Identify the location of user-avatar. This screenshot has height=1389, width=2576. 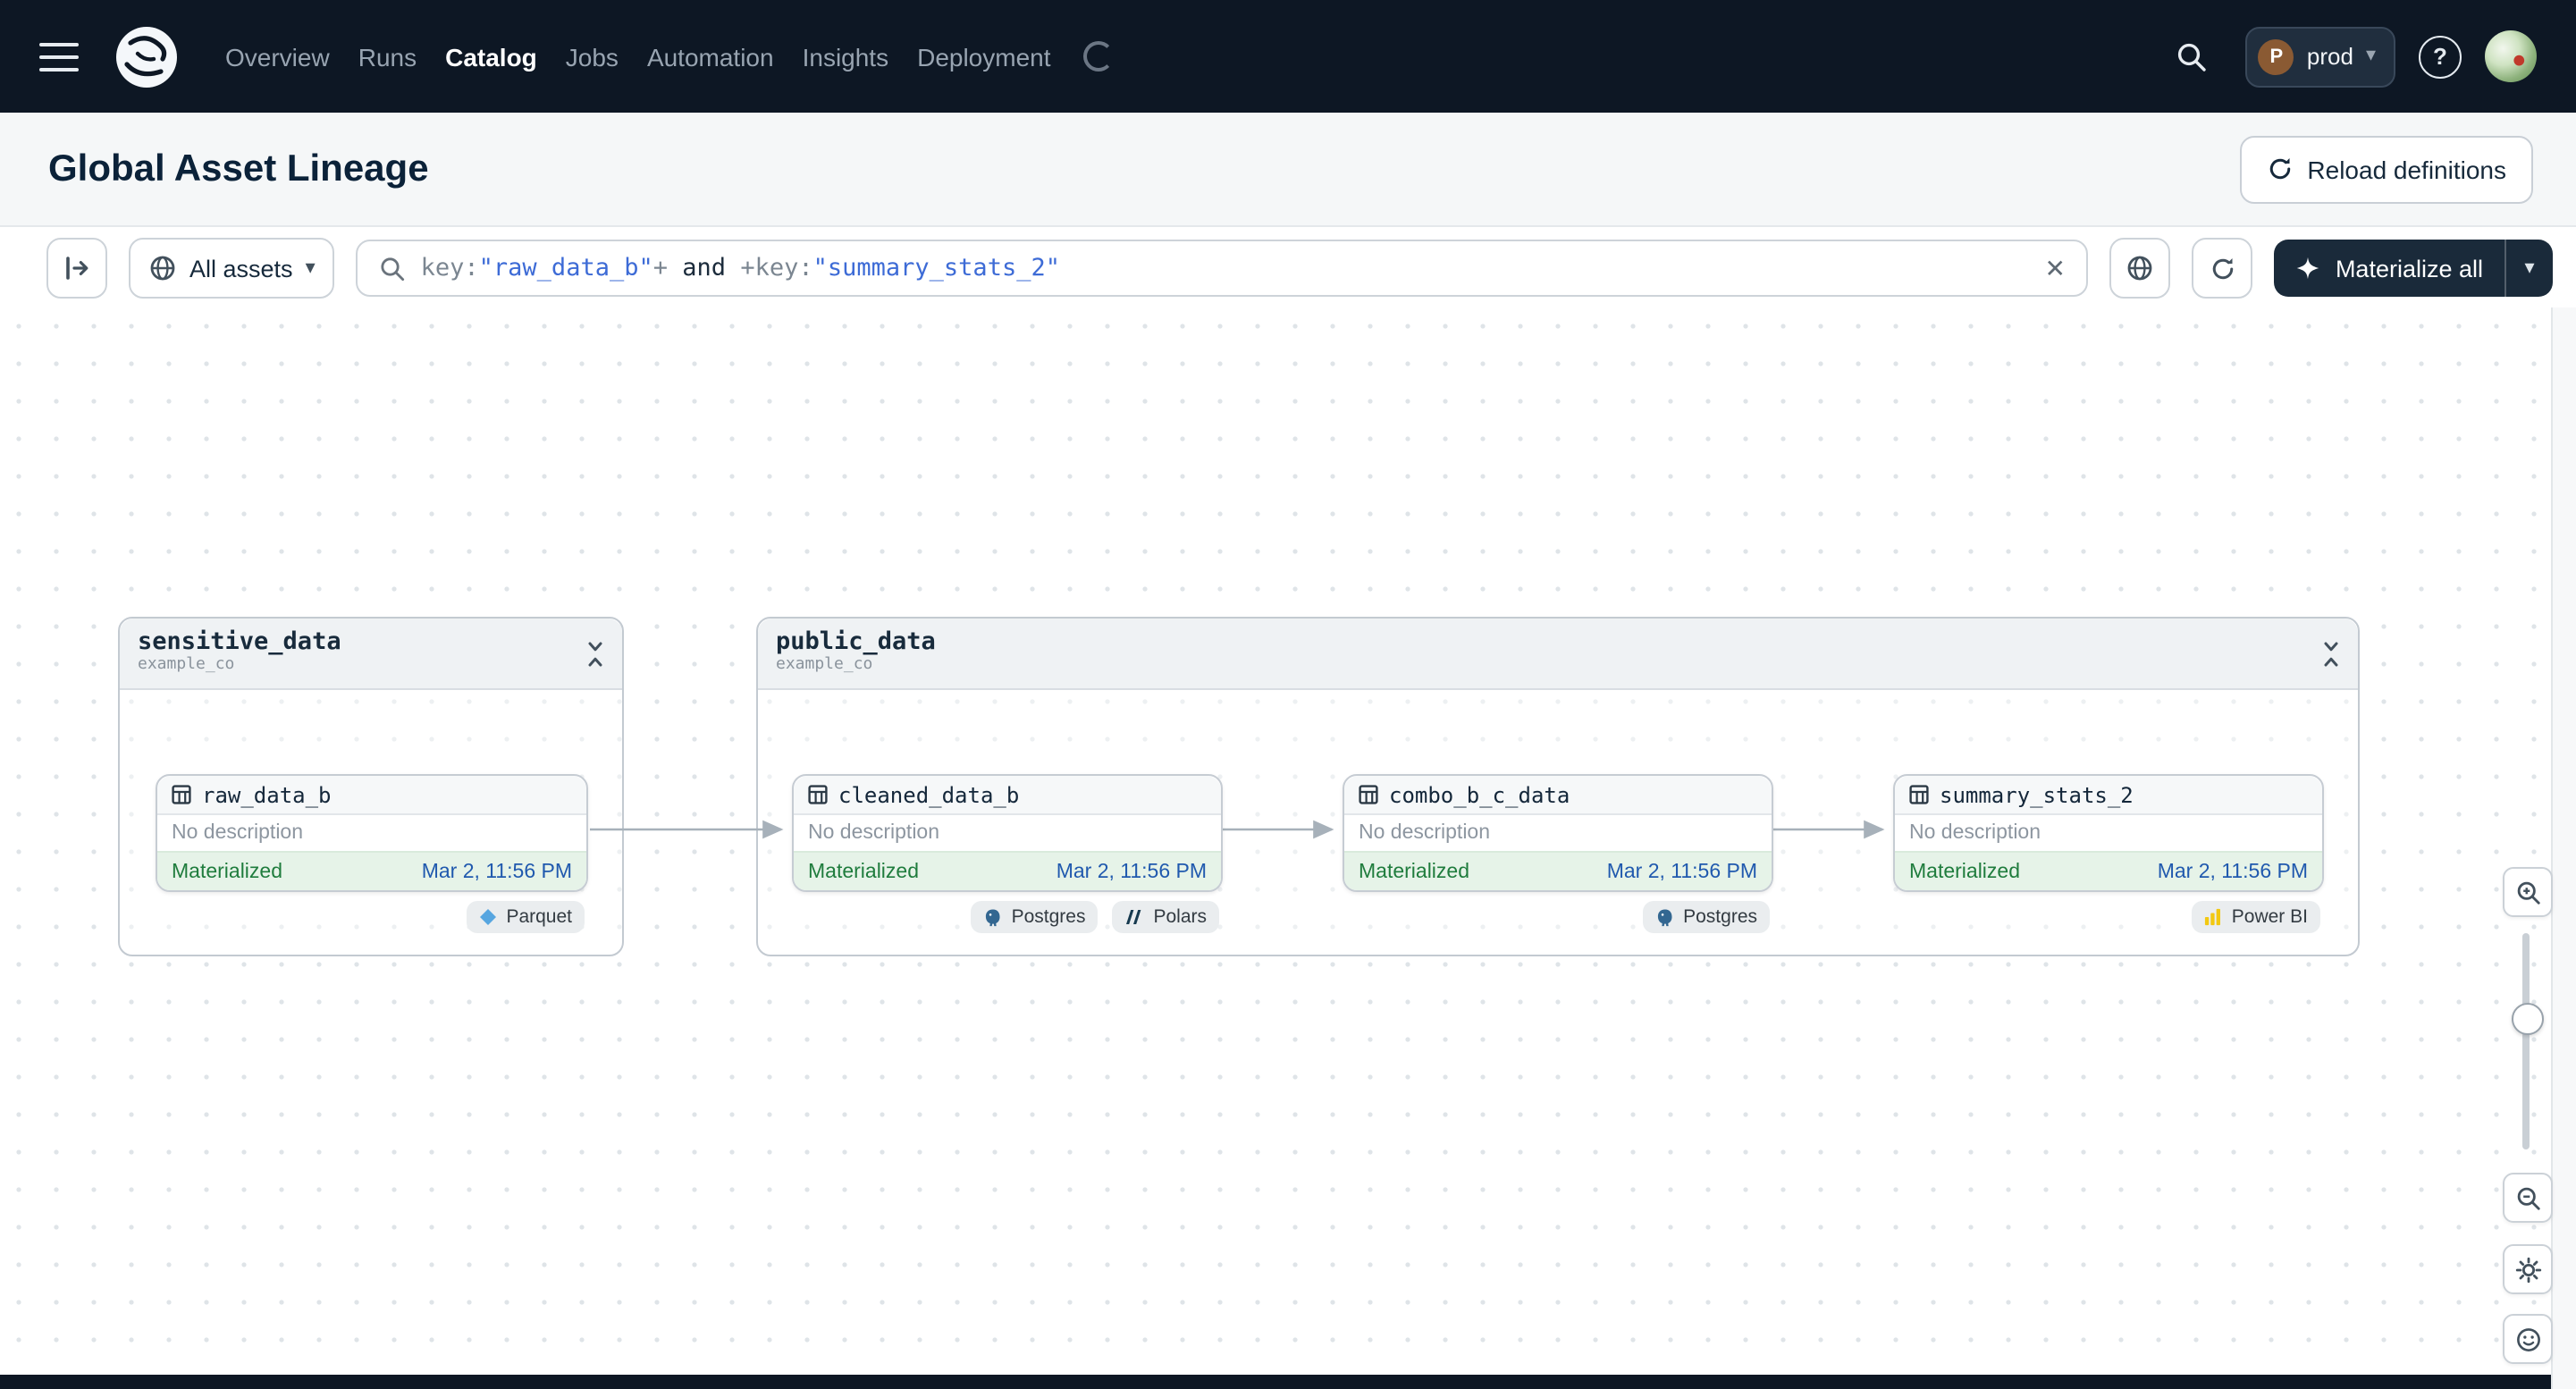
(2511, 56).